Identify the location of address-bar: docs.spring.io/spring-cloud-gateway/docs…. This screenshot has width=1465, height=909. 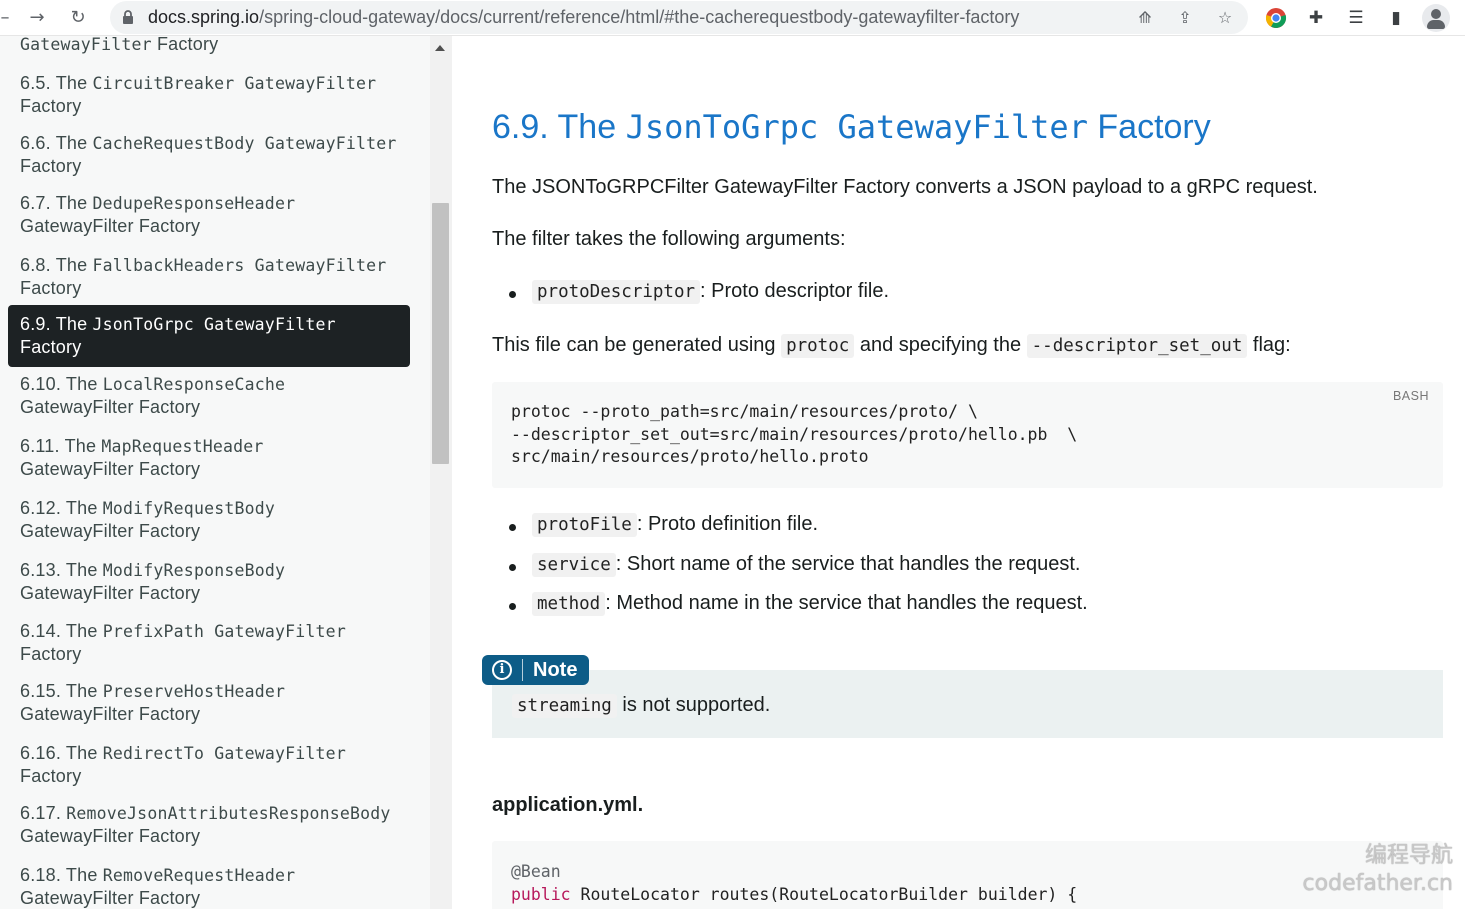
(679, 17).